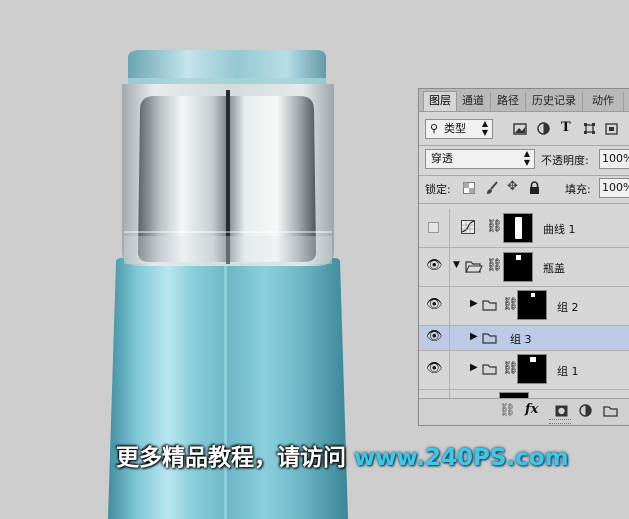  Describe the element at coordinates (603, 101) in the screenshot. I see `tab-actions: 动作` at that location.